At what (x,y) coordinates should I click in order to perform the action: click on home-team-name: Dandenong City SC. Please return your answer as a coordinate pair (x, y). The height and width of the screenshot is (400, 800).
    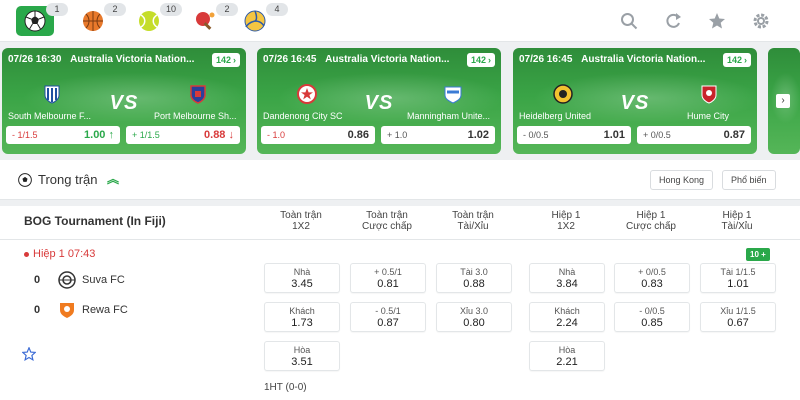
    Looking at the image, I should click on (303, 116).